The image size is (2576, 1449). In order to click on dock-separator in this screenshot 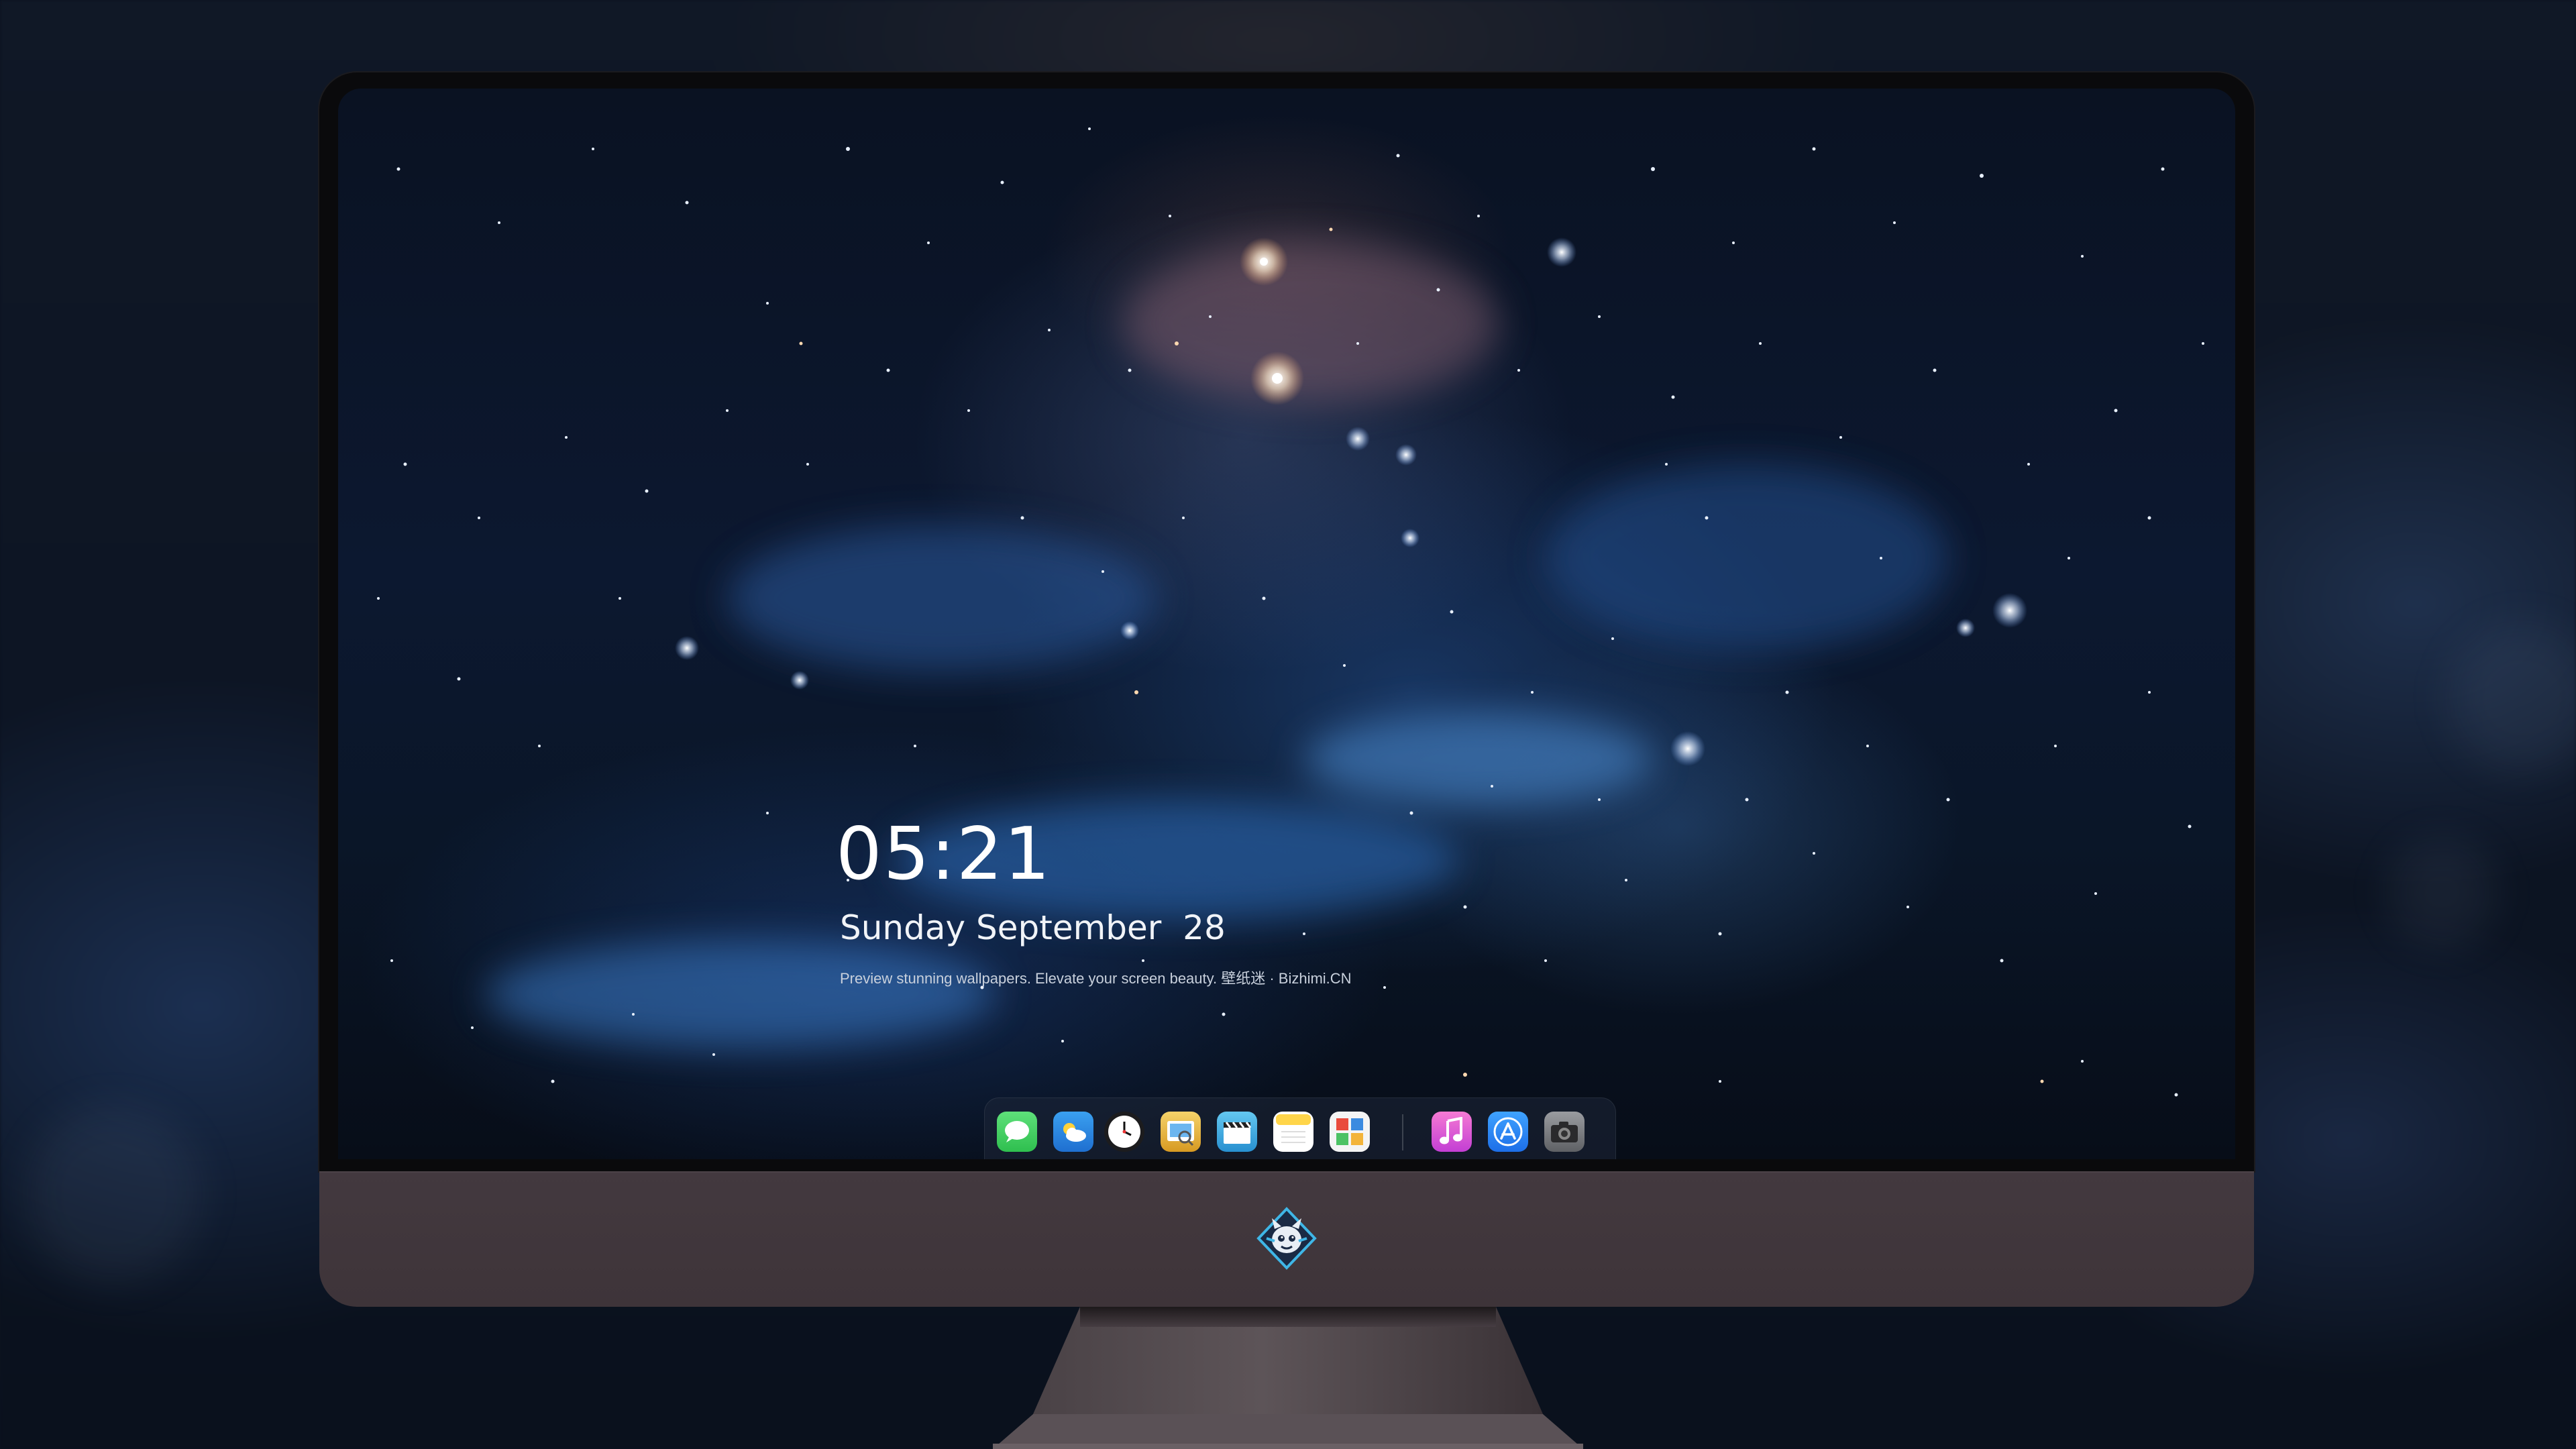, I will do `click(1402, 1132)`.